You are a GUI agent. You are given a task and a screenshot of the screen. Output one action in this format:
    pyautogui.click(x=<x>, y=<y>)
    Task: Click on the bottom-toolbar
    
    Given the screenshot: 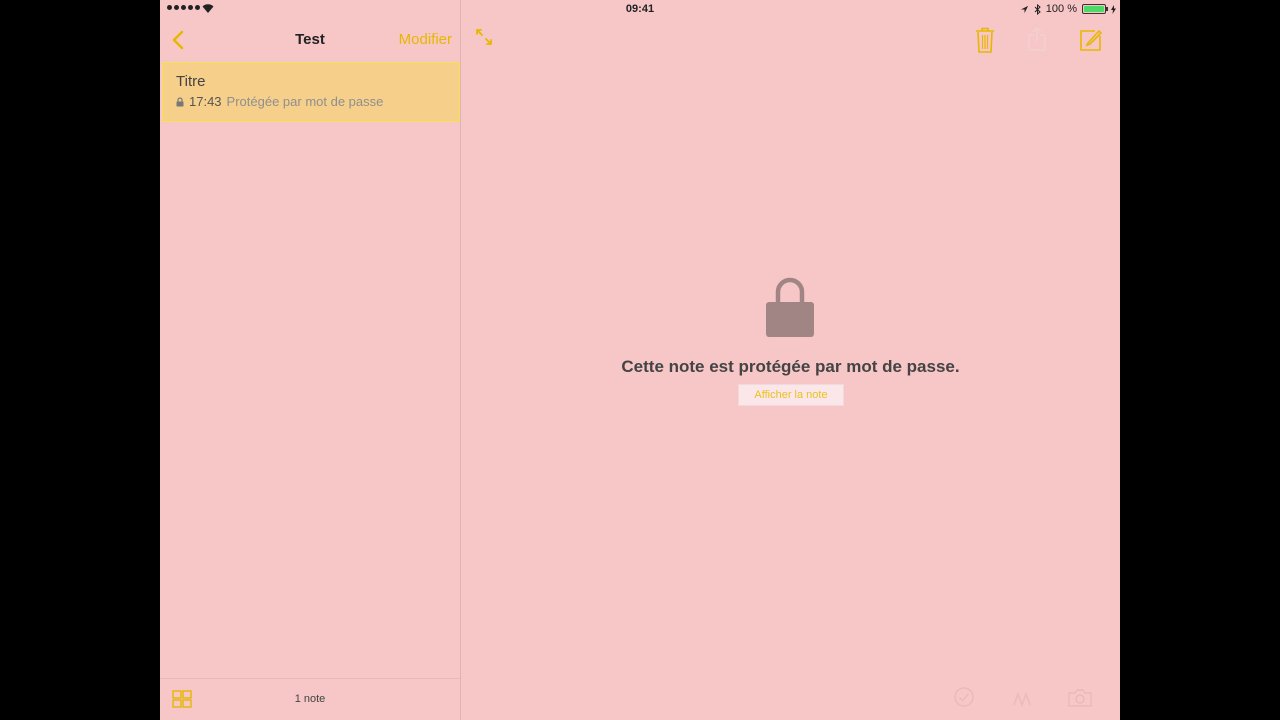 What is the action you would take?
    pyautogui.click(x=790, y=699)
    